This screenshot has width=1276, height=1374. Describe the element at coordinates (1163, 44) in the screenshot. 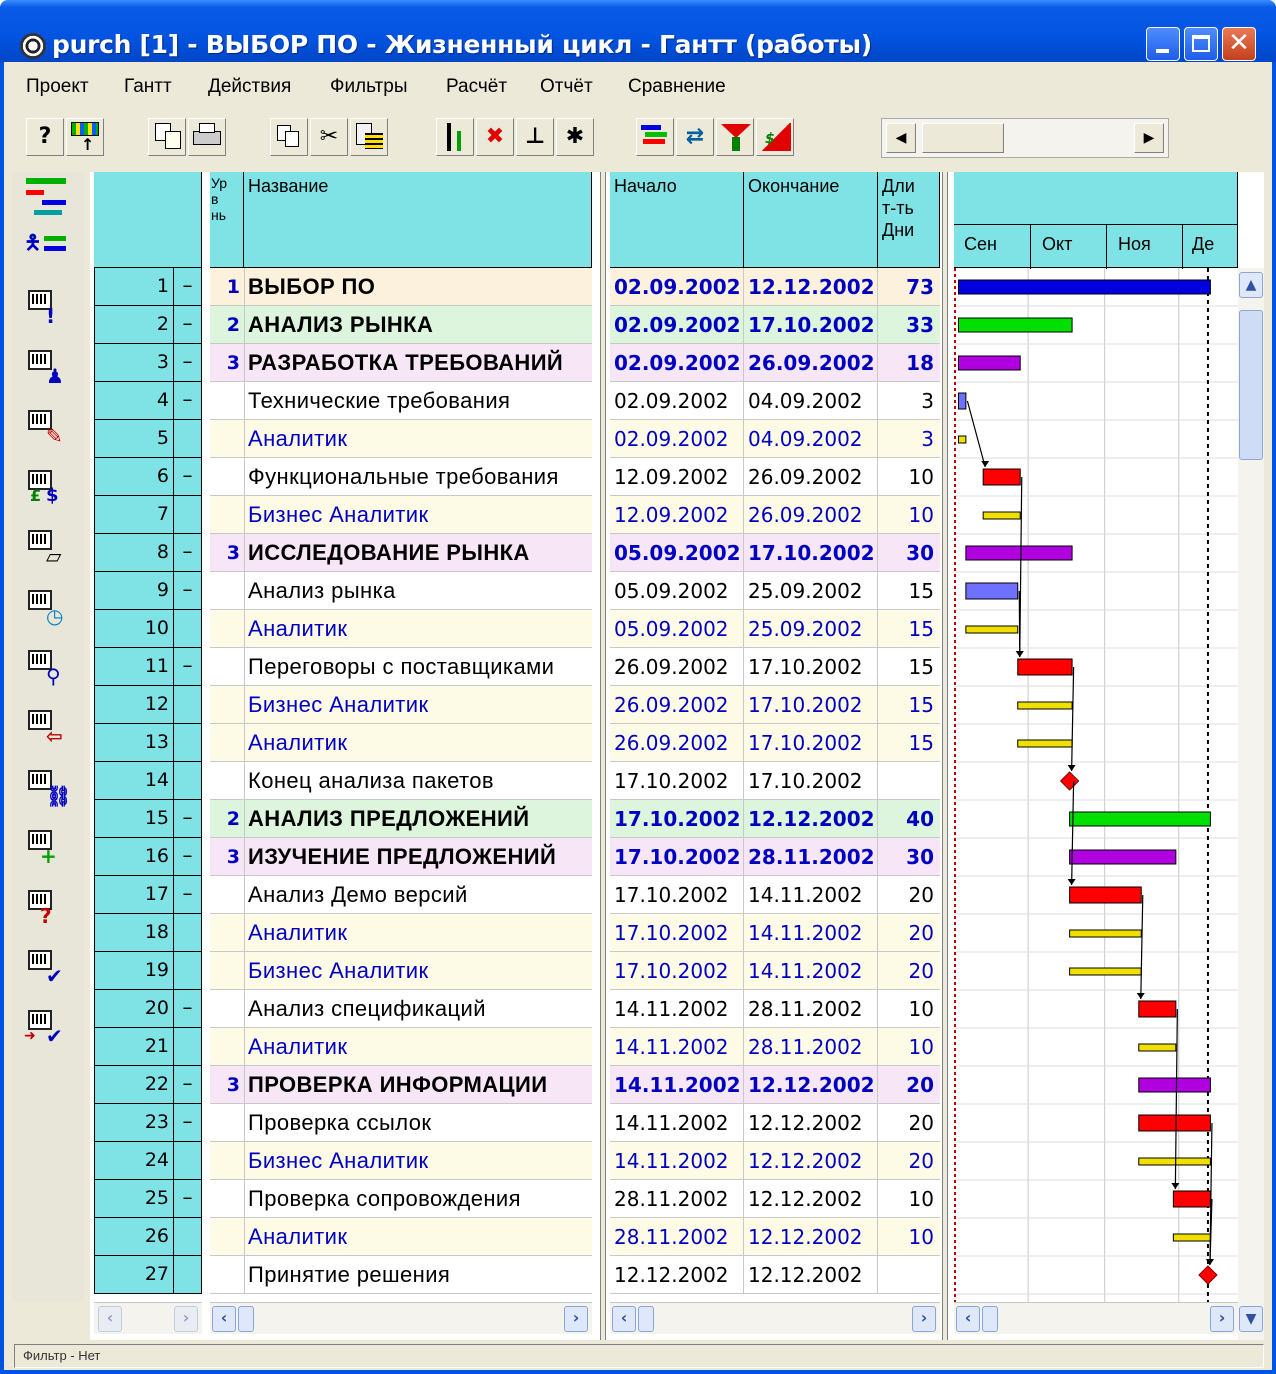

I see `minimize-button` at that location.